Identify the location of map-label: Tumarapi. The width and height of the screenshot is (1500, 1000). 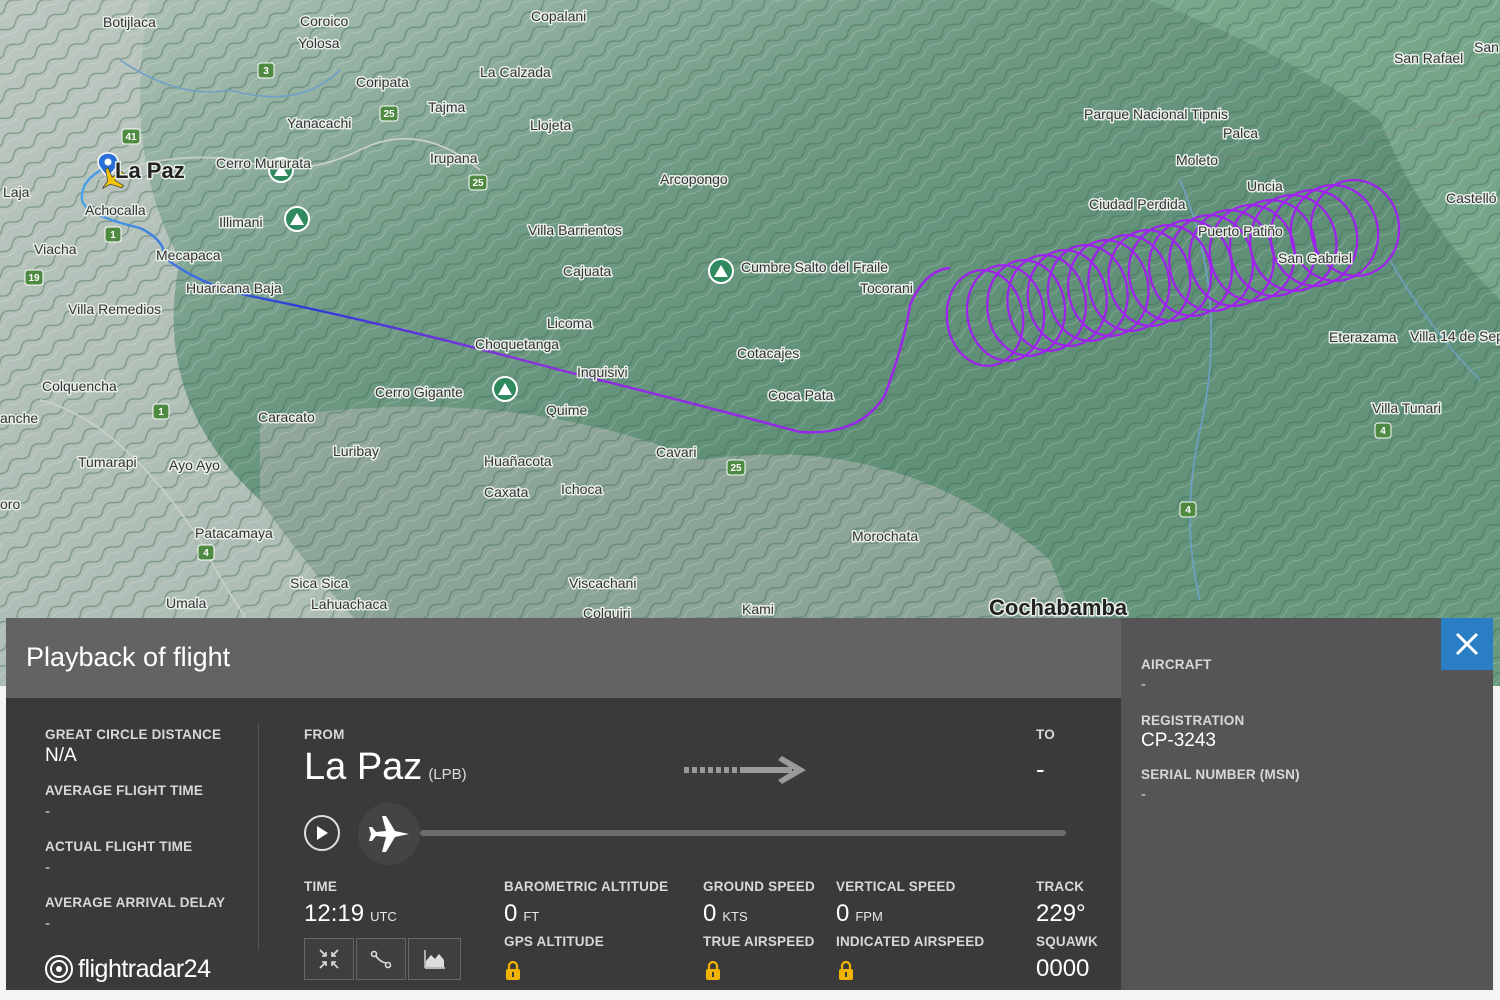
(107, 462).